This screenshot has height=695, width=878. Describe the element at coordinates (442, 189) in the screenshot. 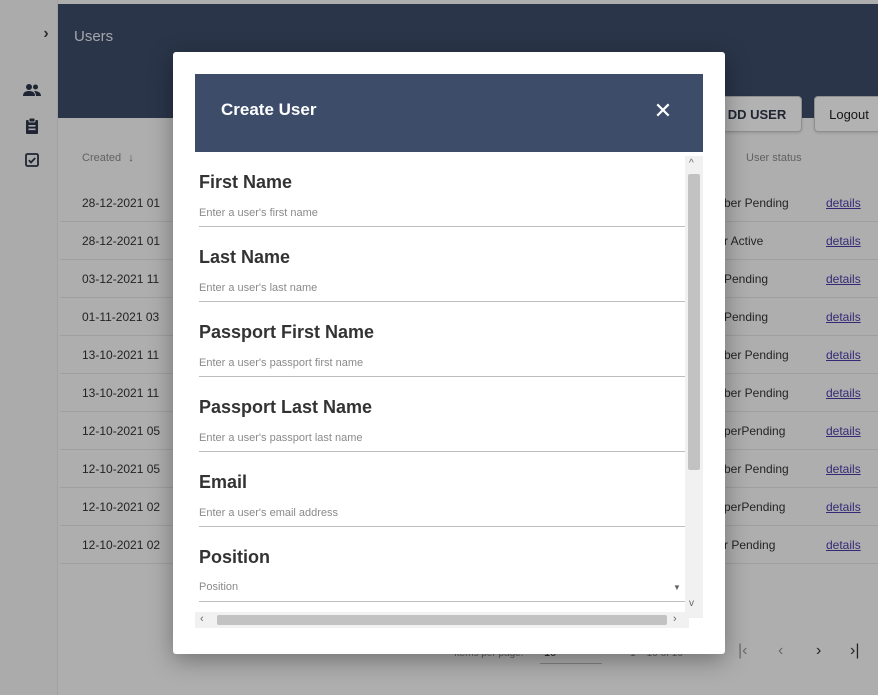

I see `first-name-field: First Name` at that location.